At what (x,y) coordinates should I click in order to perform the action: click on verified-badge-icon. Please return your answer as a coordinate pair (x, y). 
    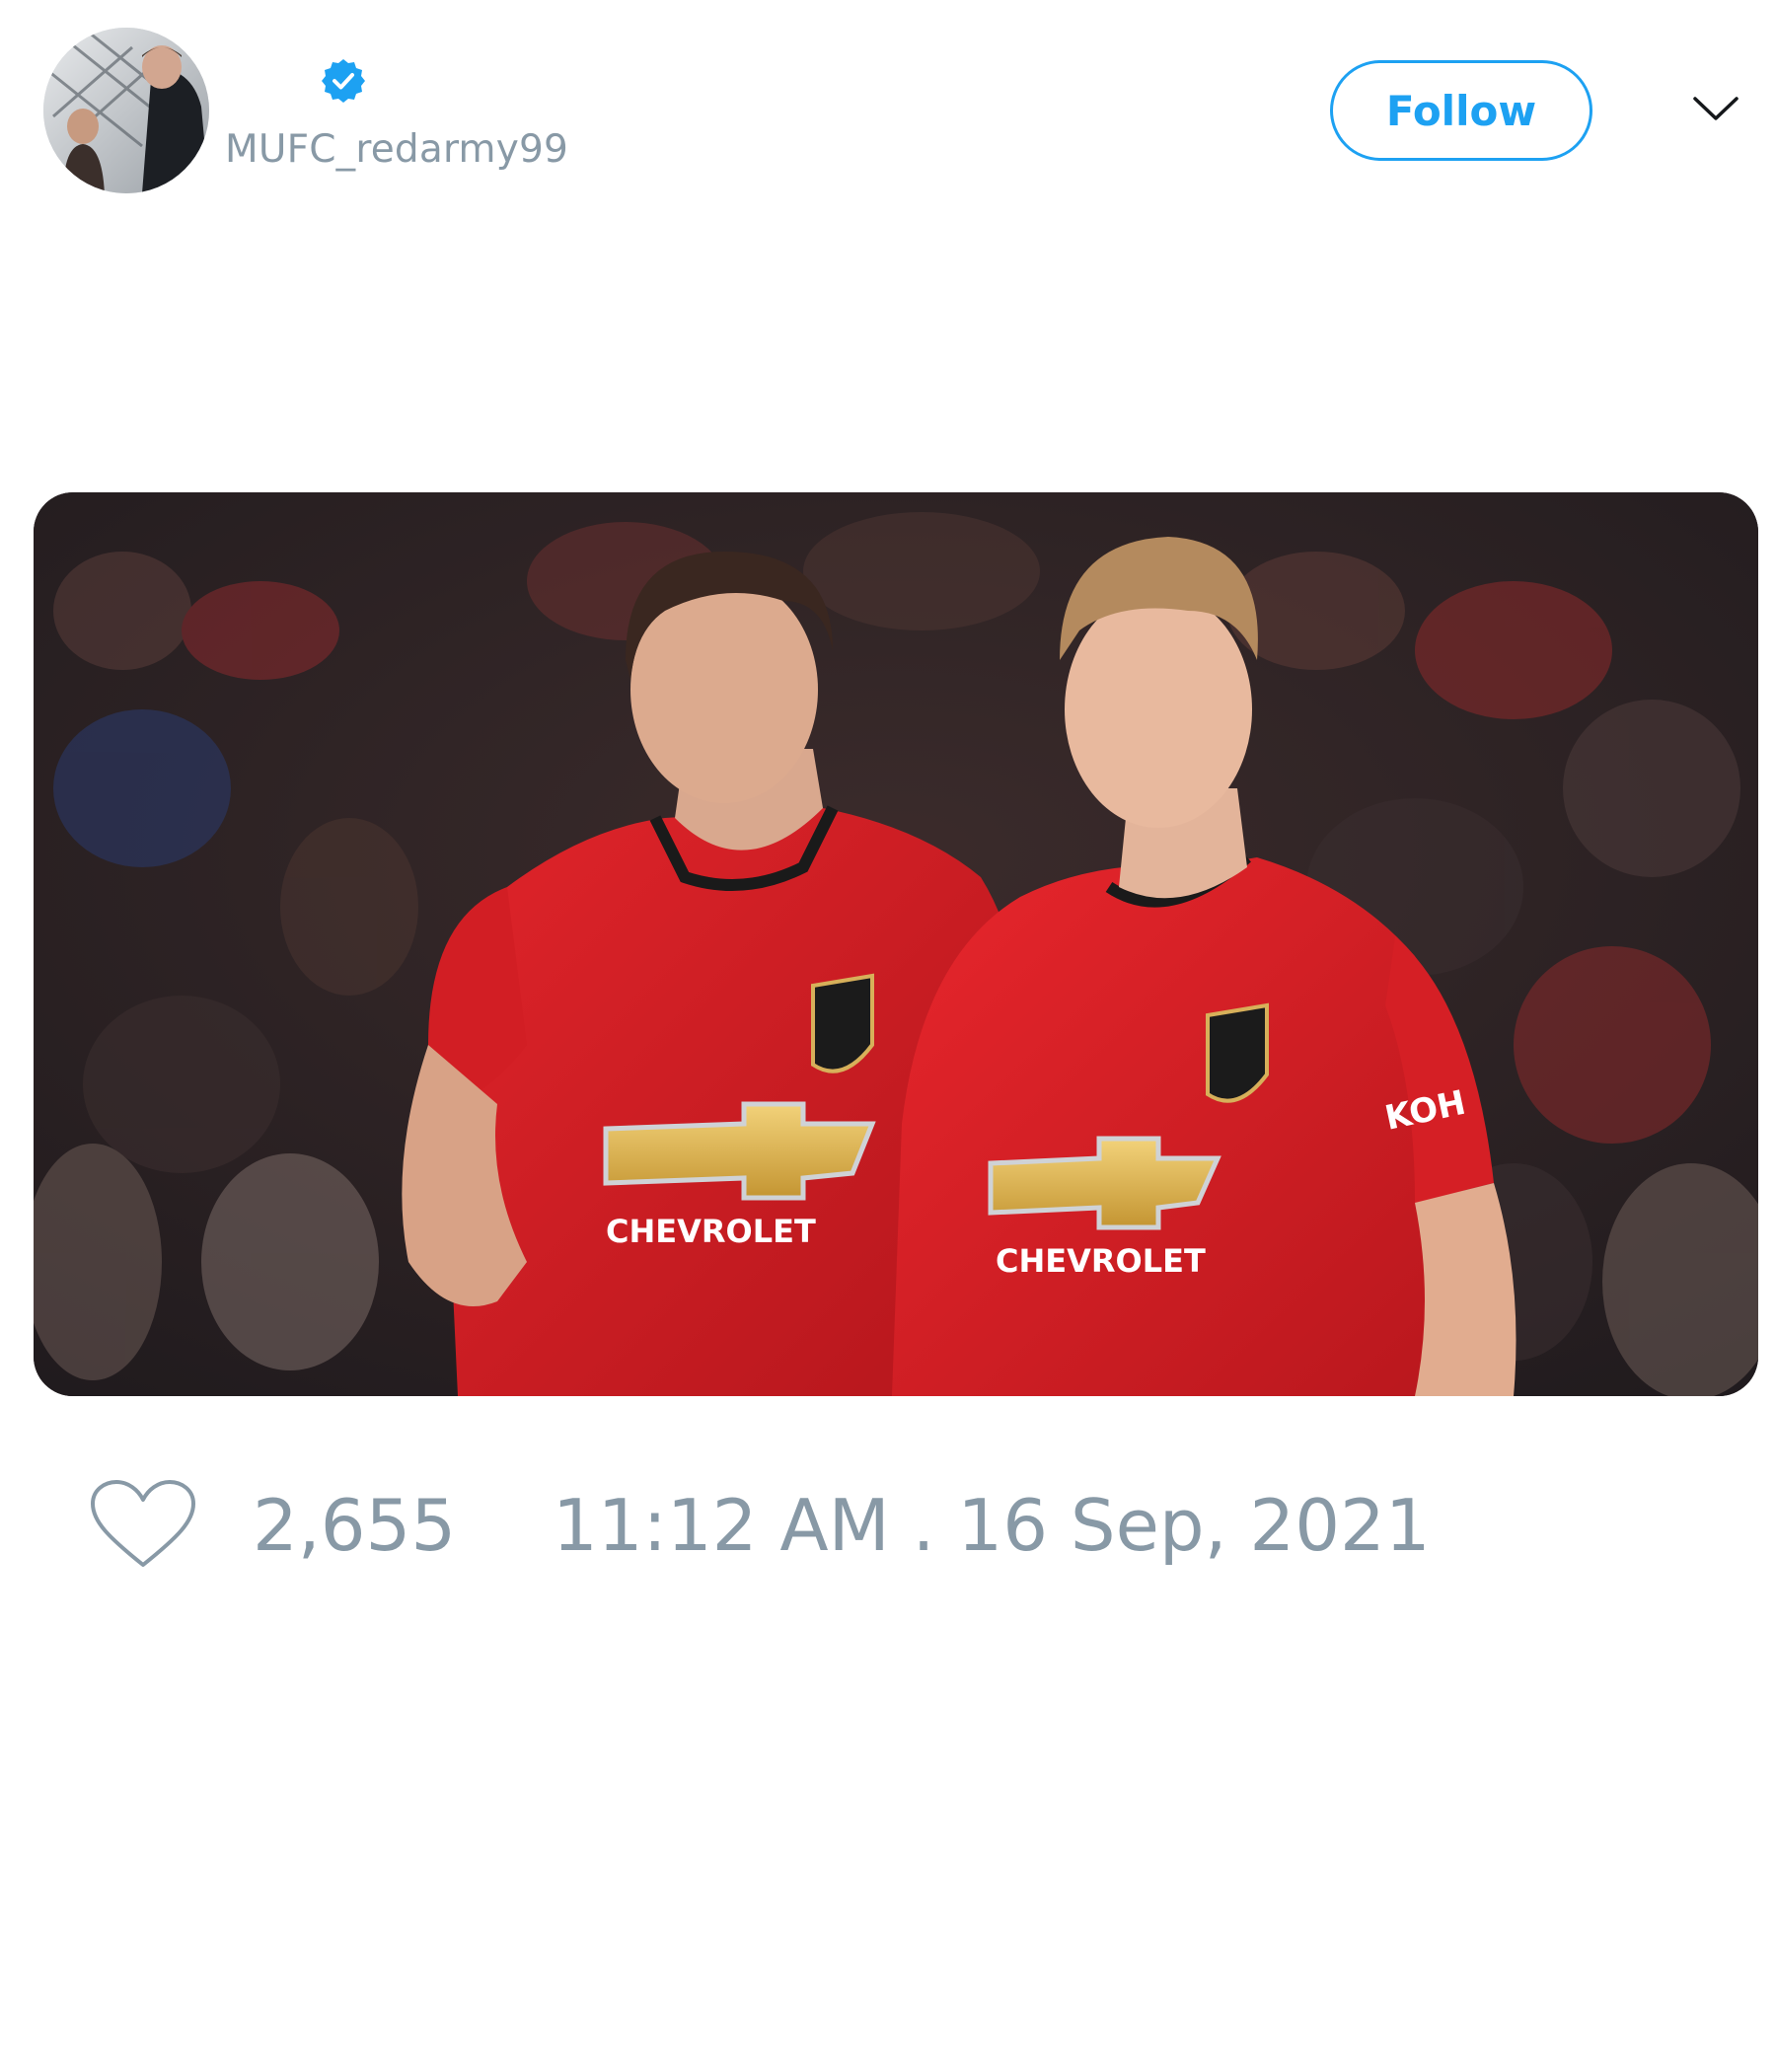
    Looking at the image, I should click on (344, 81).